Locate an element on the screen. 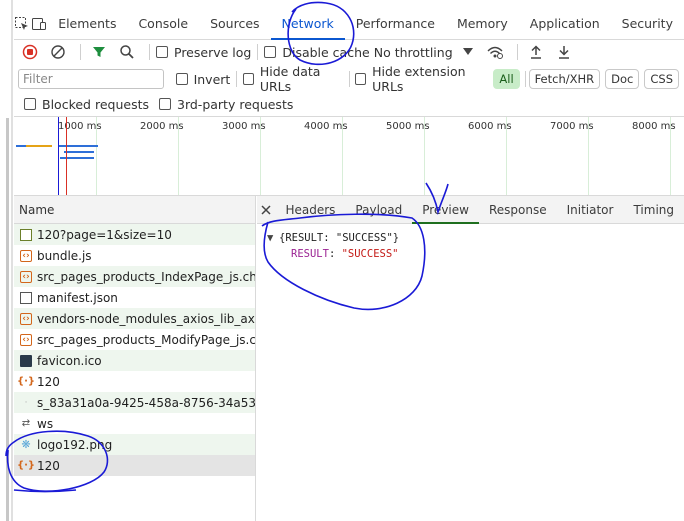 This screenshot has width=684, height=521. type-filter-css: CSS is located at coordinates (661, 79).